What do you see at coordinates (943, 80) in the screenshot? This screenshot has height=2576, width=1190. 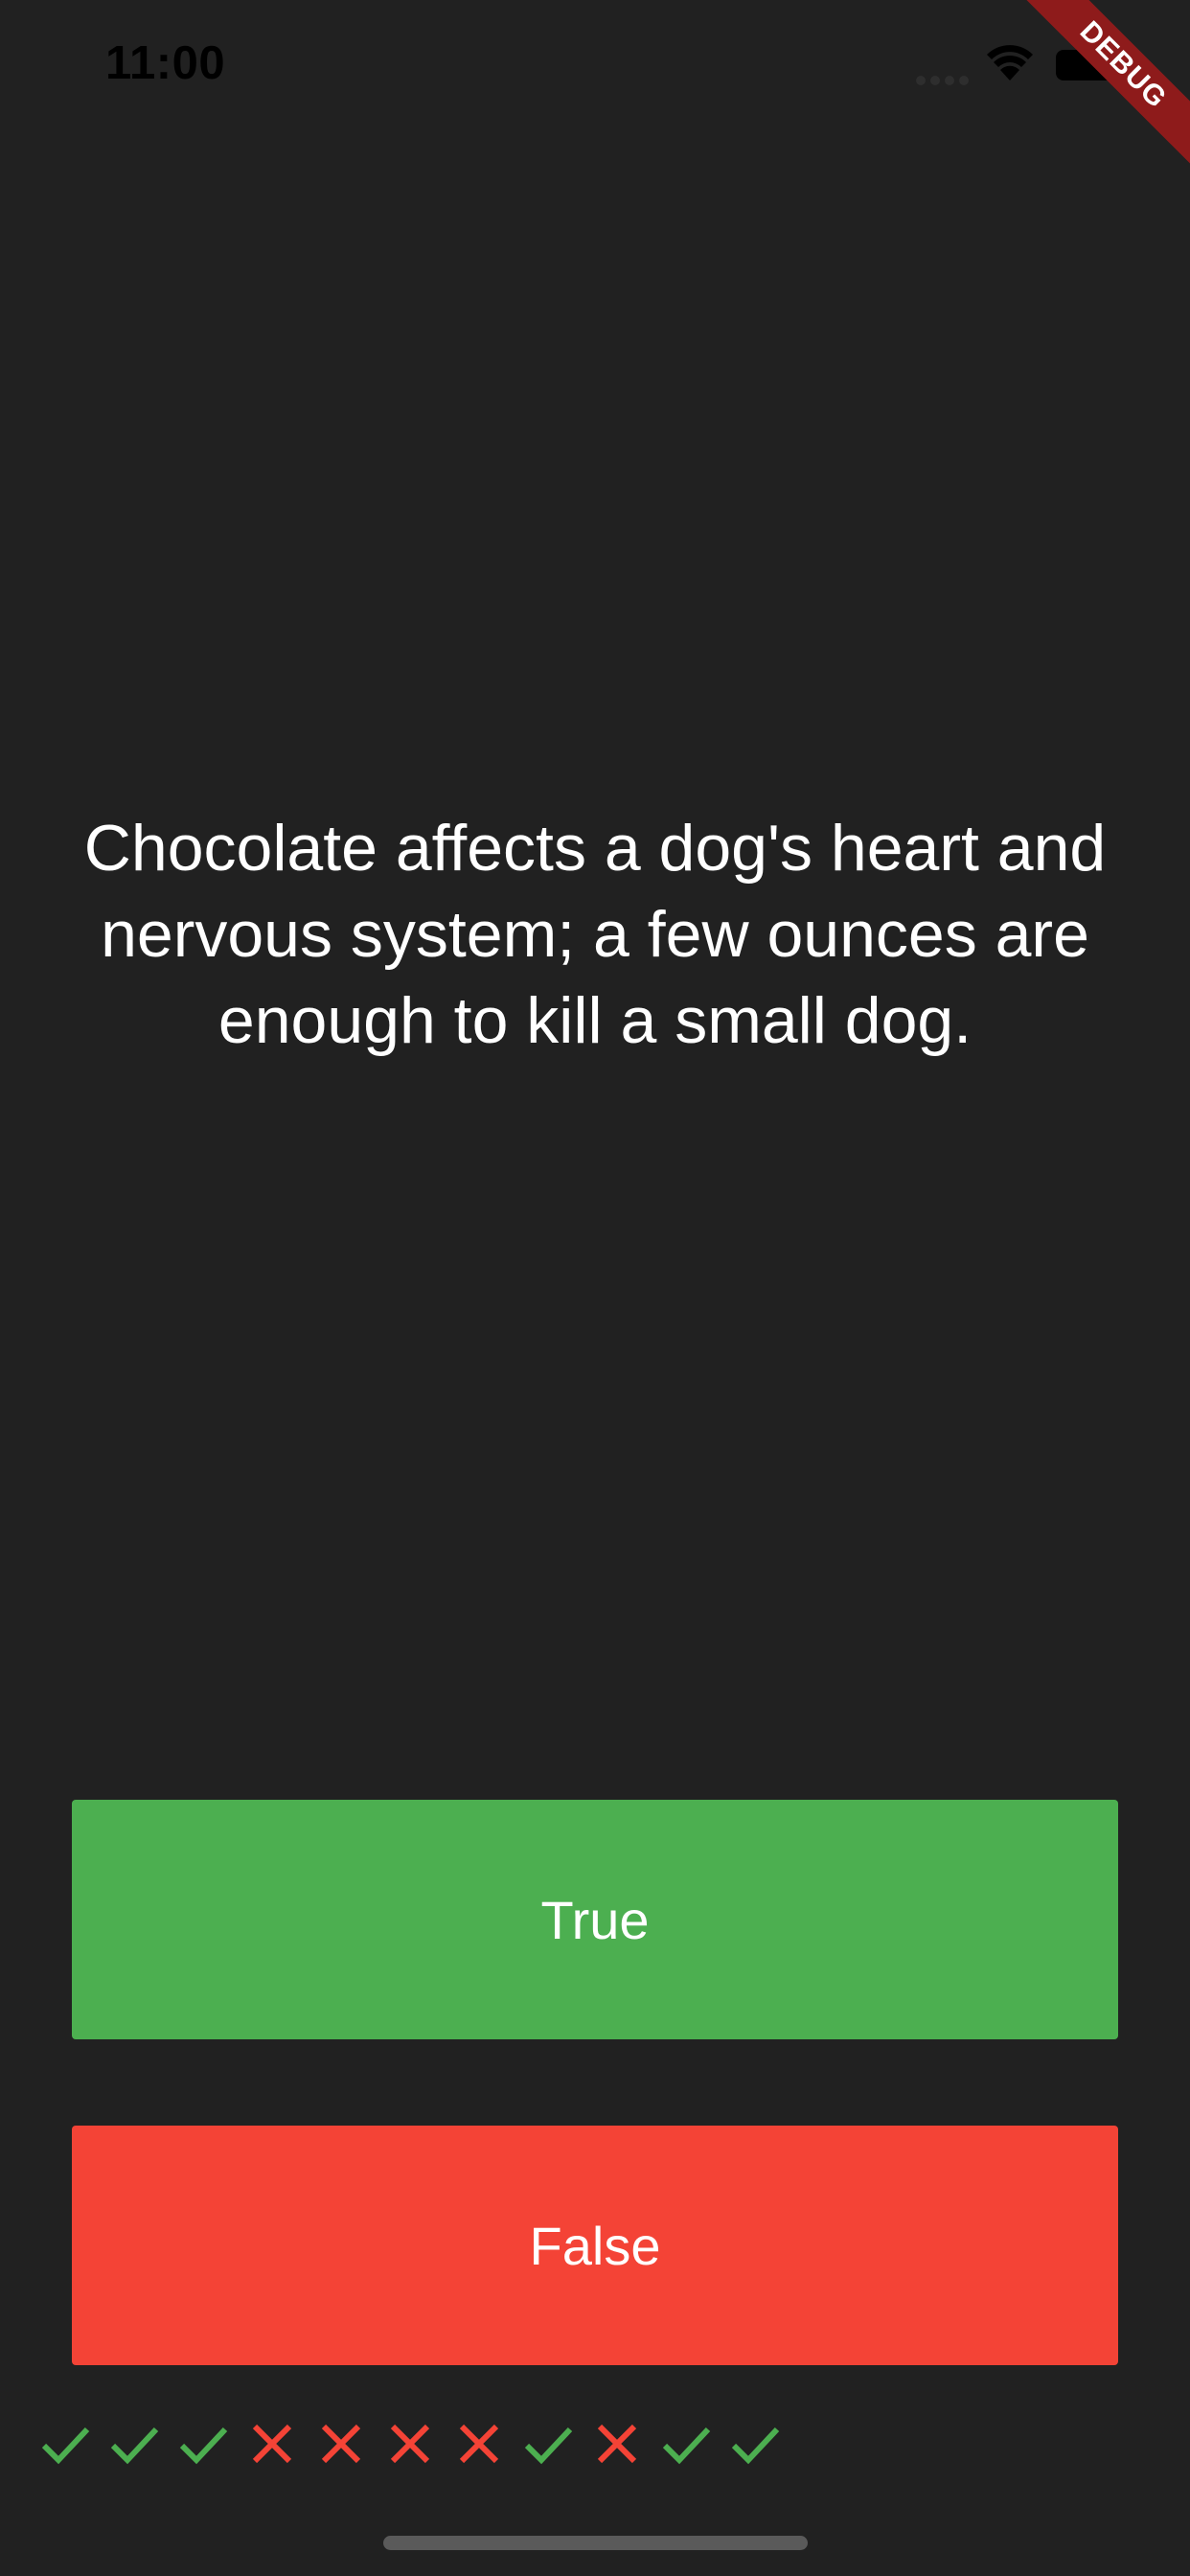 I see `signal-icon` at bounding box center [943, 80].